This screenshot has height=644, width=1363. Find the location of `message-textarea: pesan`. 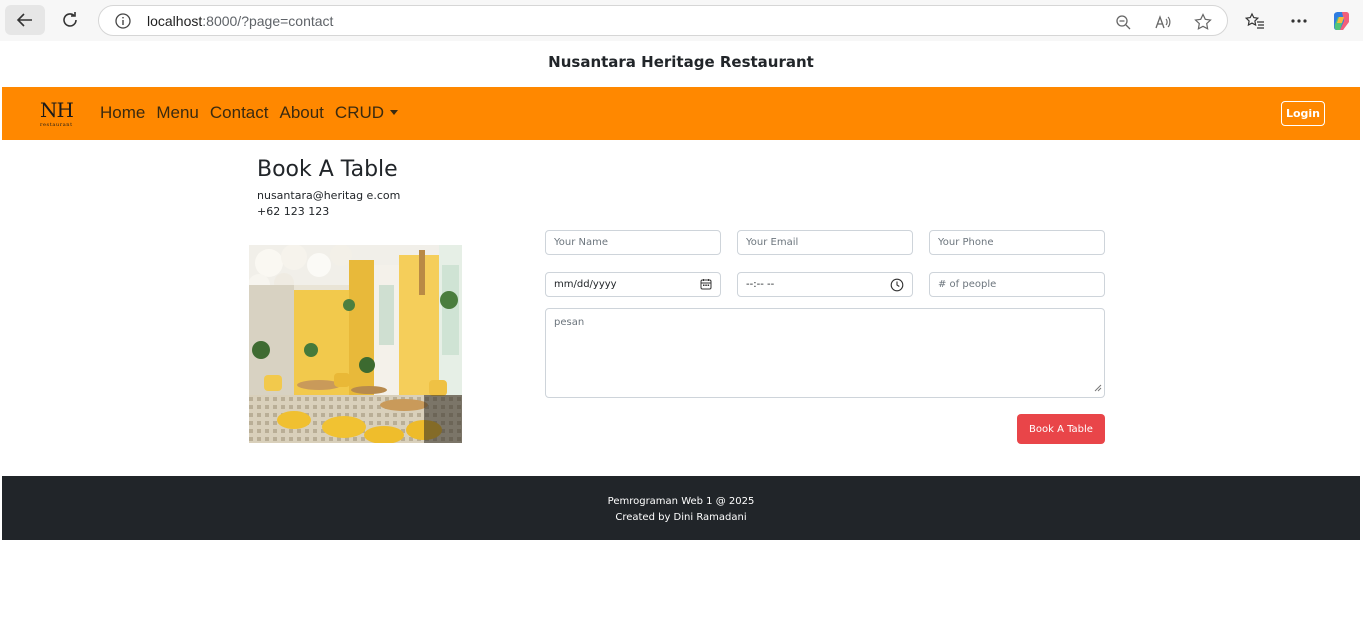

message-textarea: pesan is located at coordinates (825, 353).